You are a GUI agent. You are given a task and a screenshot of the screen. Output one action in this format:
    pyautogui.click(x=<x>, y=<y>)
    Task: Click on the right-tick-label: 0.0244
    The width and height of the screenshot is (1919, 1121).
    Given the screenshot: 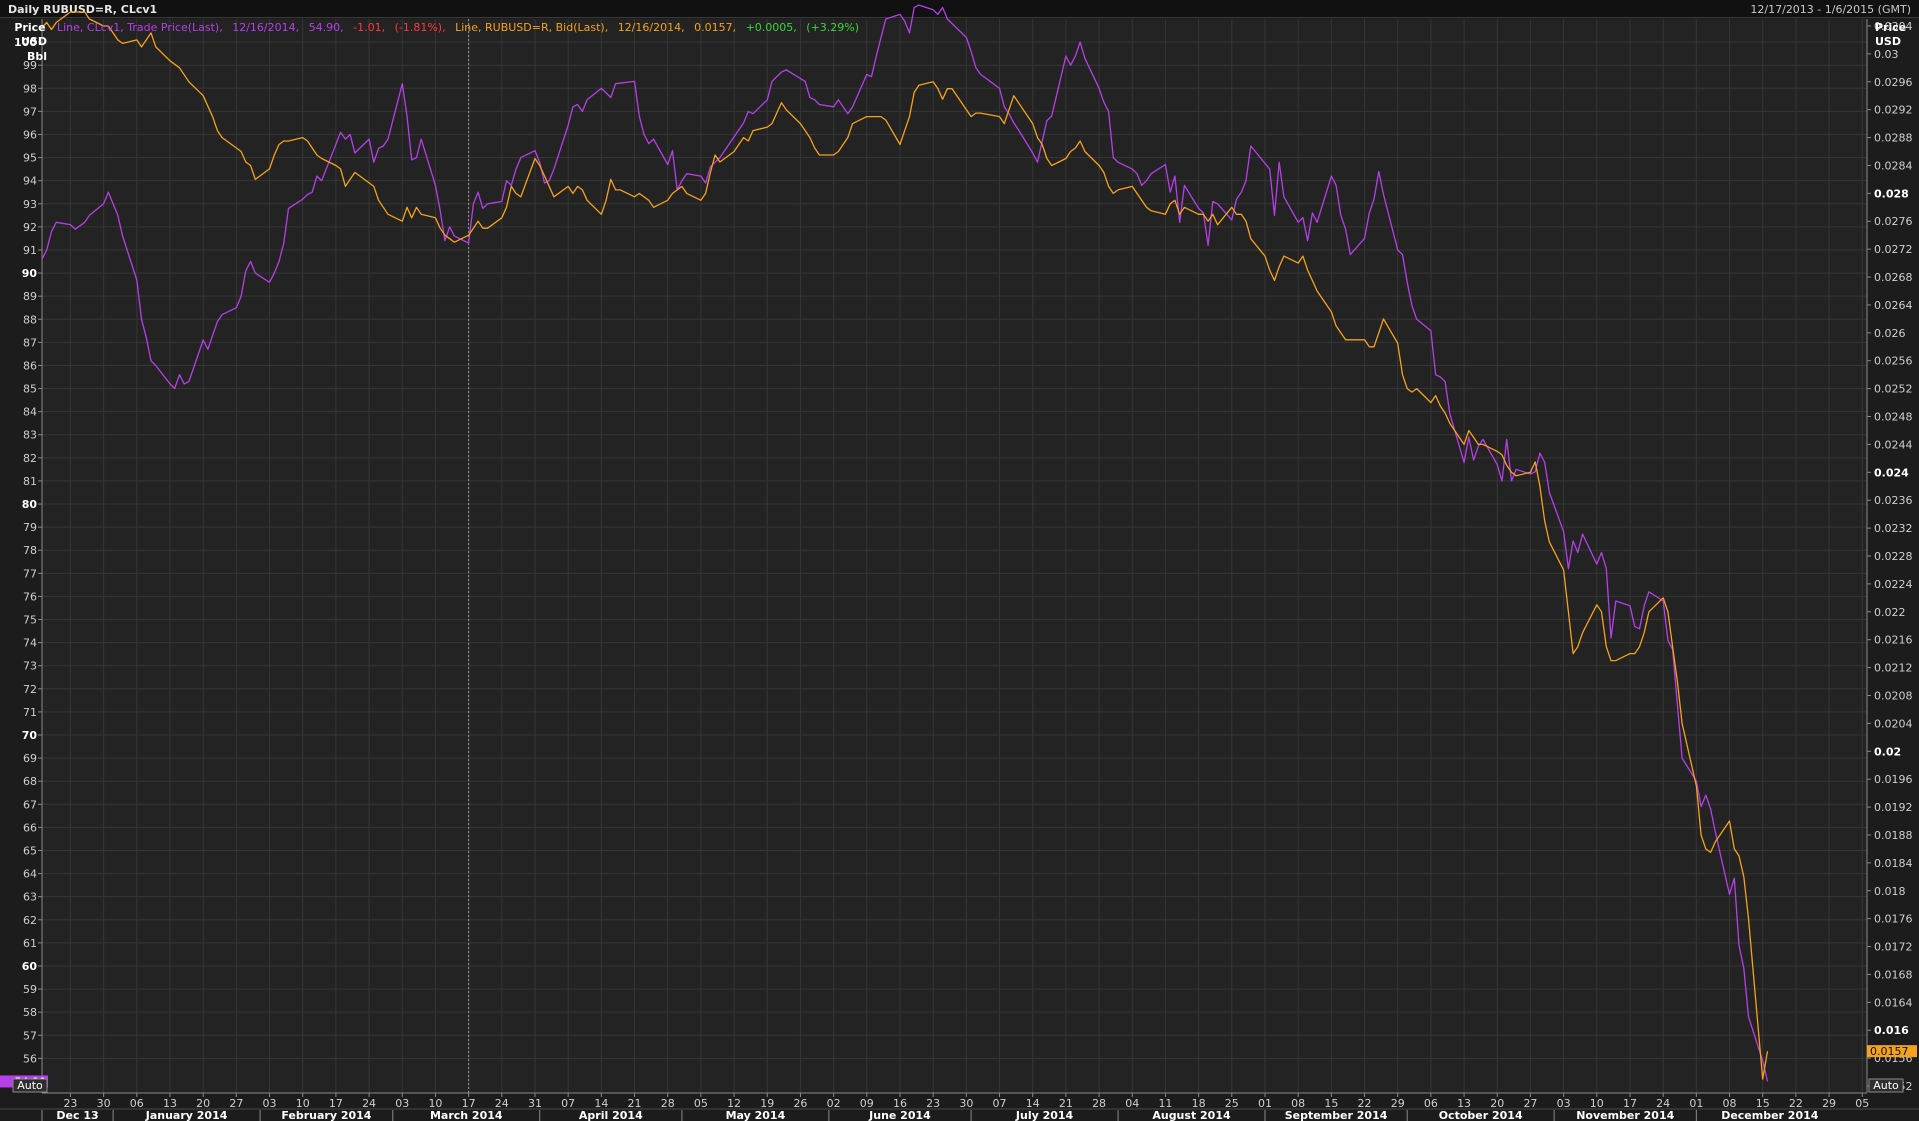 What is the action you would take?
    pyautogui.click(x=1893, y=444)
    